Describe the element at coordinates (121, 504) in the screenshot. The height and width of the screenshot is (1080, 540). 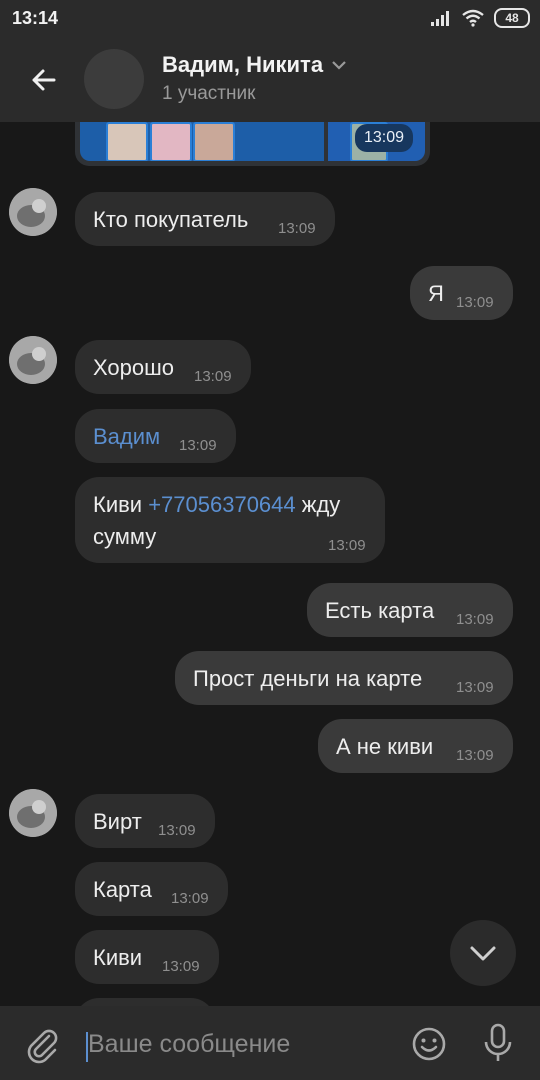
I see `message-text-part: Киви` at that location.